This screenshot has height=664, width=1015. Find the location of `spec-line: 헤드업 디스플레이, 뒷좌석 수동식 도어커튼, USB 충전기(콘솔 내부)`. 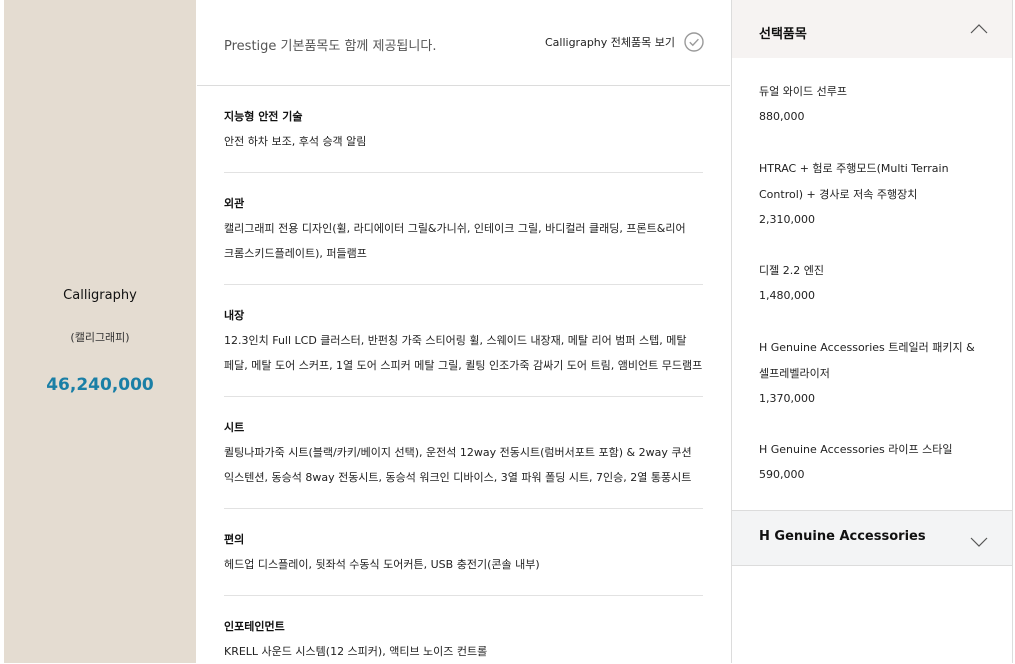

spec-line: 헤드업 디스플레이, 뒷좌석 수동식 도어커튼, USB 충전기(콘솔 내부) is located at coordinates (382, 564).